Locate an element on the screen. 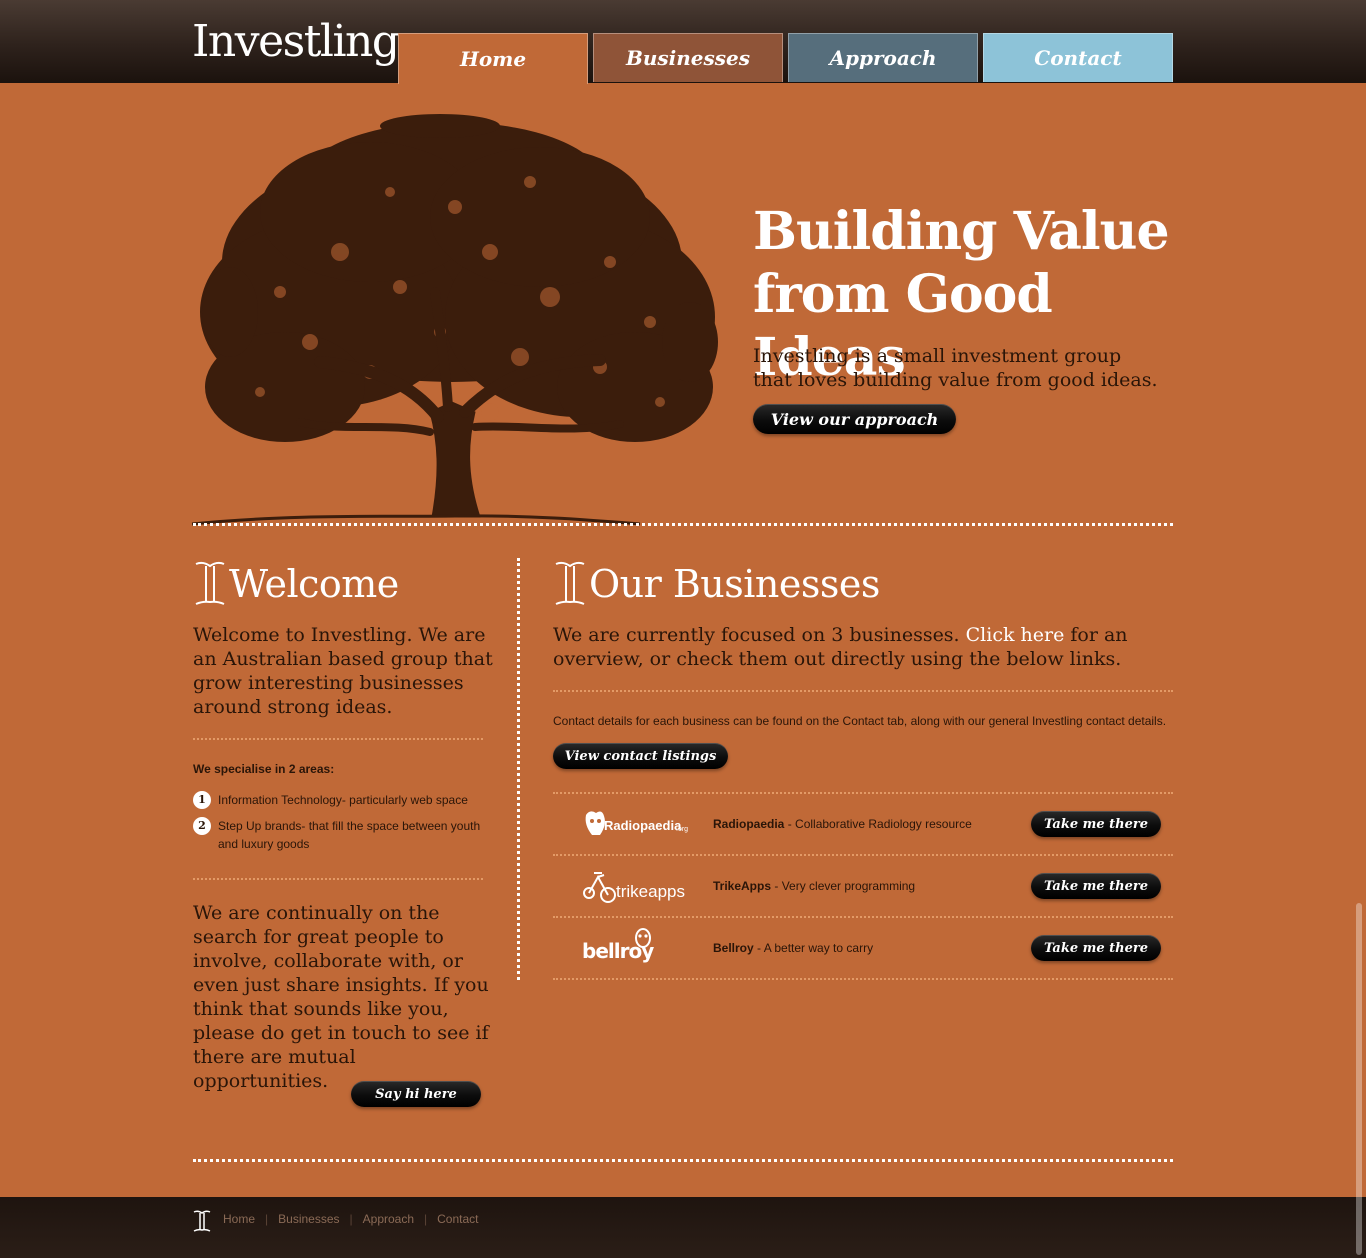  view-contact-listings-button: View contact listings is located at coordinates (640, 756).